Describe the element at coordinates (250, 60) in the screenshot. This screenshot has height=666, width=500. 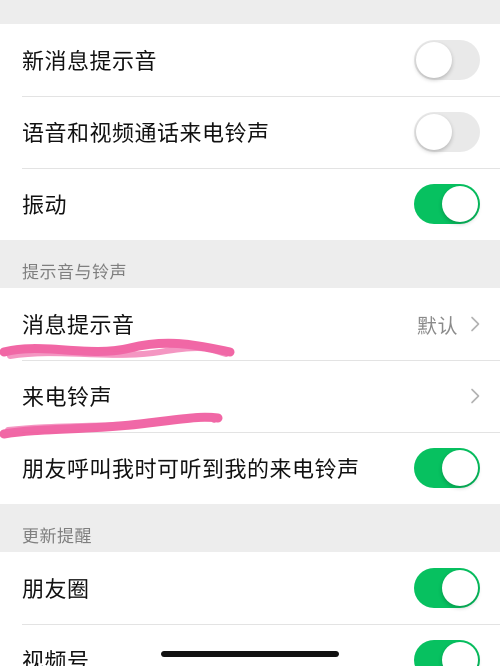
I see `row-new-message-sound: 新消息提示音` at that location.